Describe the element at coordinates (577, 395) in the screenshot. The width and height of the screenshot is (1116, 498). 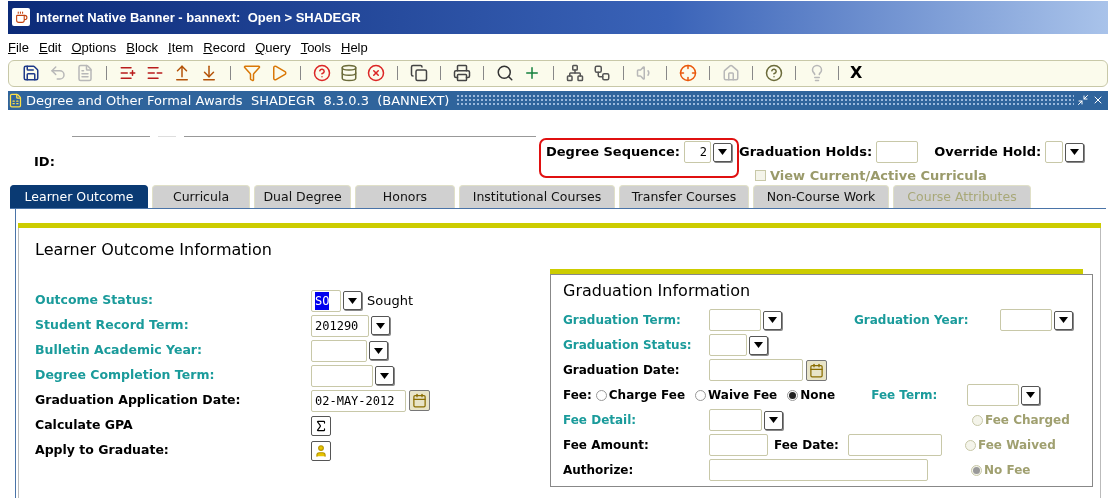
I see `field-label: Fee:` at that location.